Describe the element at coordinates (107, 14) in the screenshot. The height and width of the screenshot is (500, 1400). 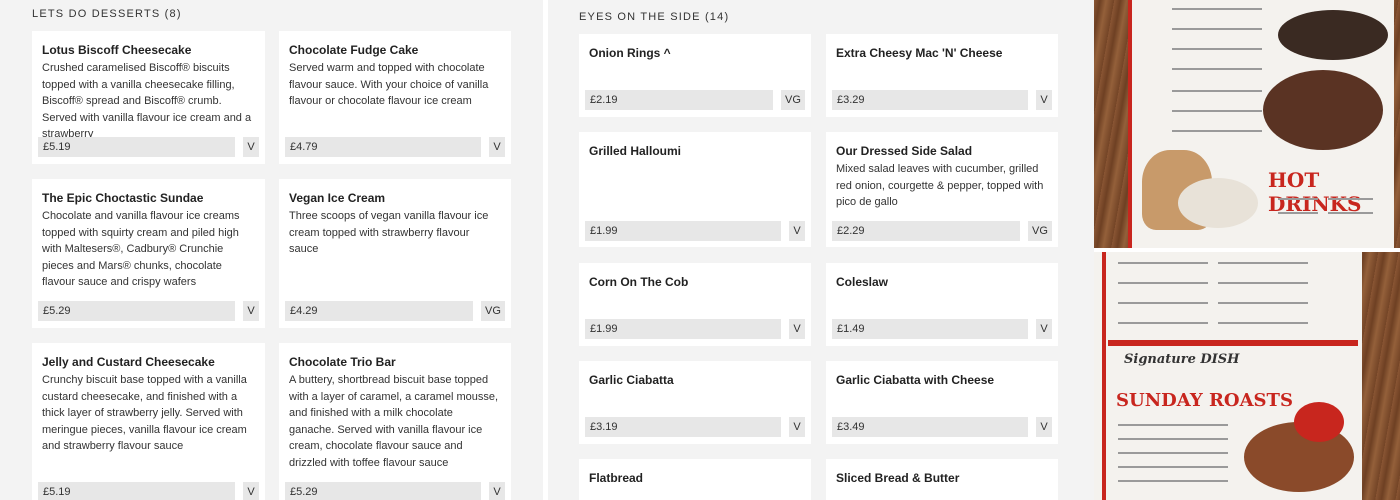
I see `section-title: LETS DO DESSERTS (8)` at that location.